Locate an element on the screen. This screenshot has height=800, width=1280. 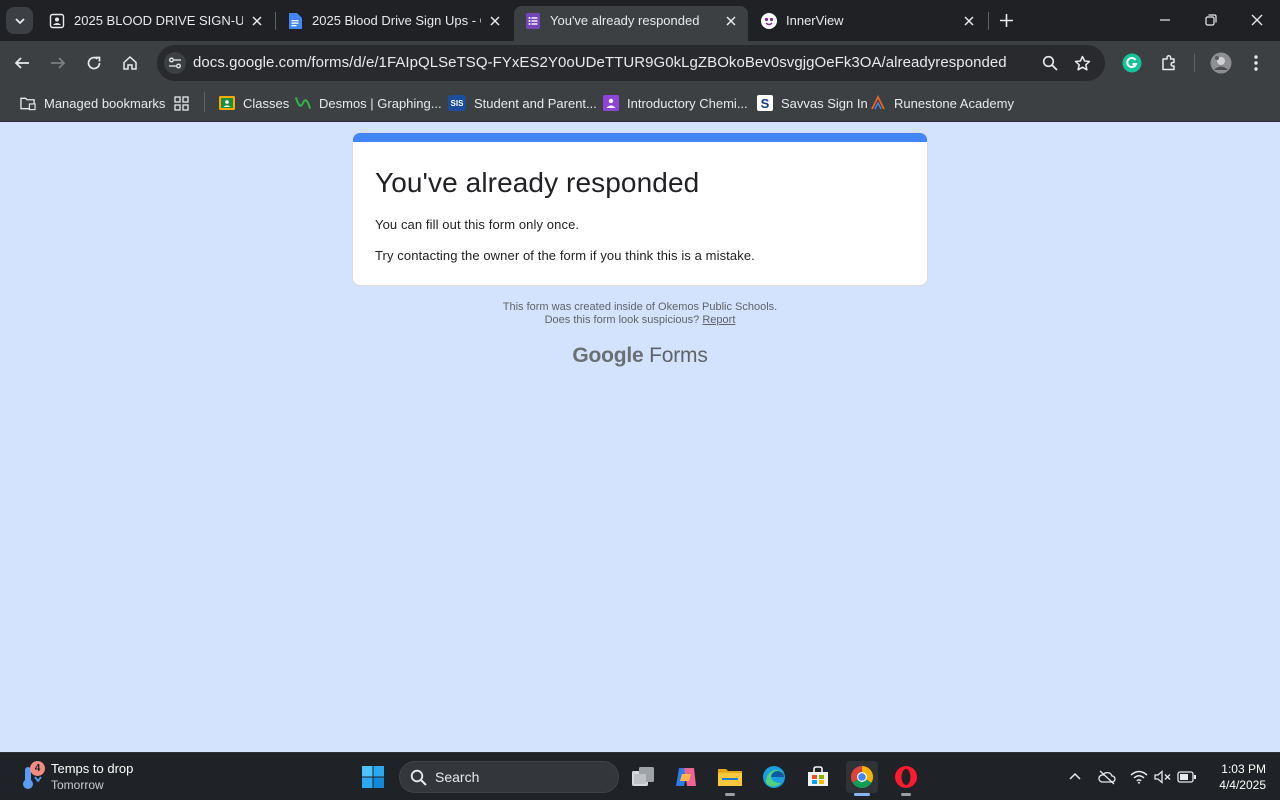
desmos-icon is located at coordinates (303, 103).